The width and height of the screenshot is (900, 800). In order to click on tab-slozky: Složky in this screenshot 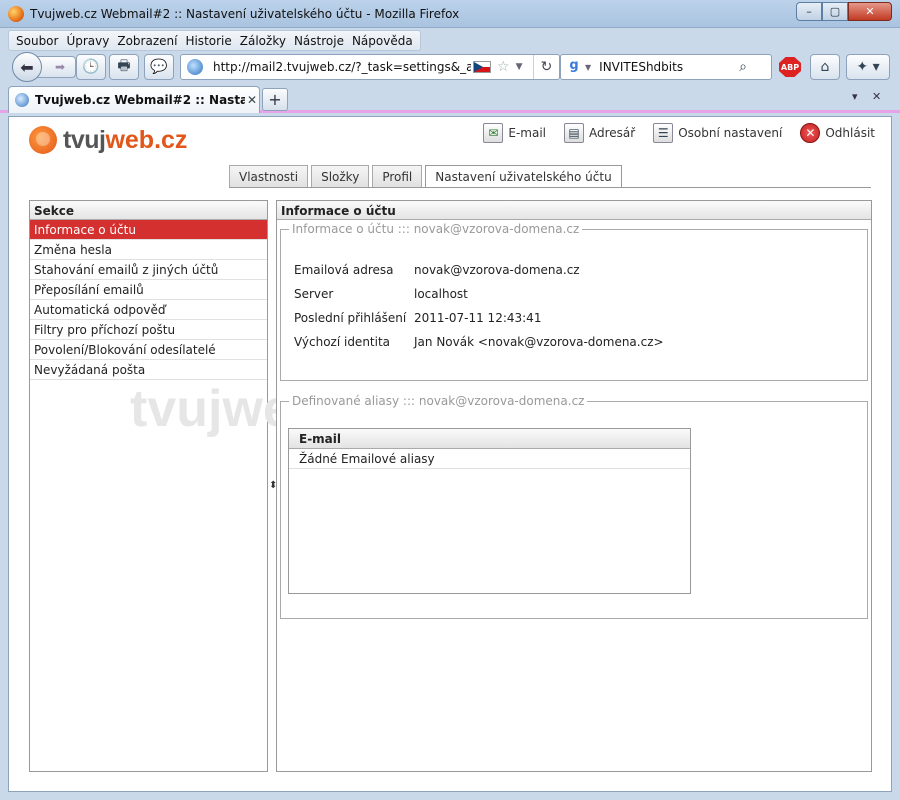, I will do `click(340, 176)`.